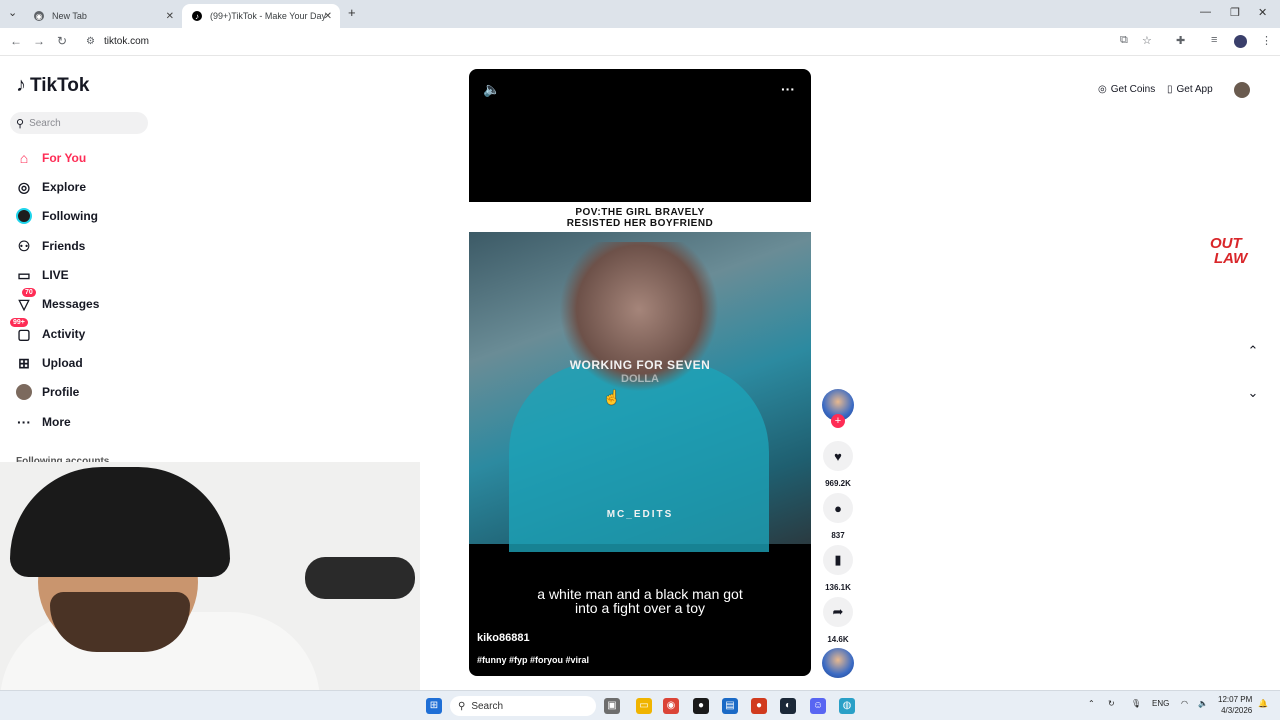 Image resolution: width=1280 pixels, height=720 pixels. I want to click on sidebar-item-activity: ▢ 99+ Activity, so click(48, 331).